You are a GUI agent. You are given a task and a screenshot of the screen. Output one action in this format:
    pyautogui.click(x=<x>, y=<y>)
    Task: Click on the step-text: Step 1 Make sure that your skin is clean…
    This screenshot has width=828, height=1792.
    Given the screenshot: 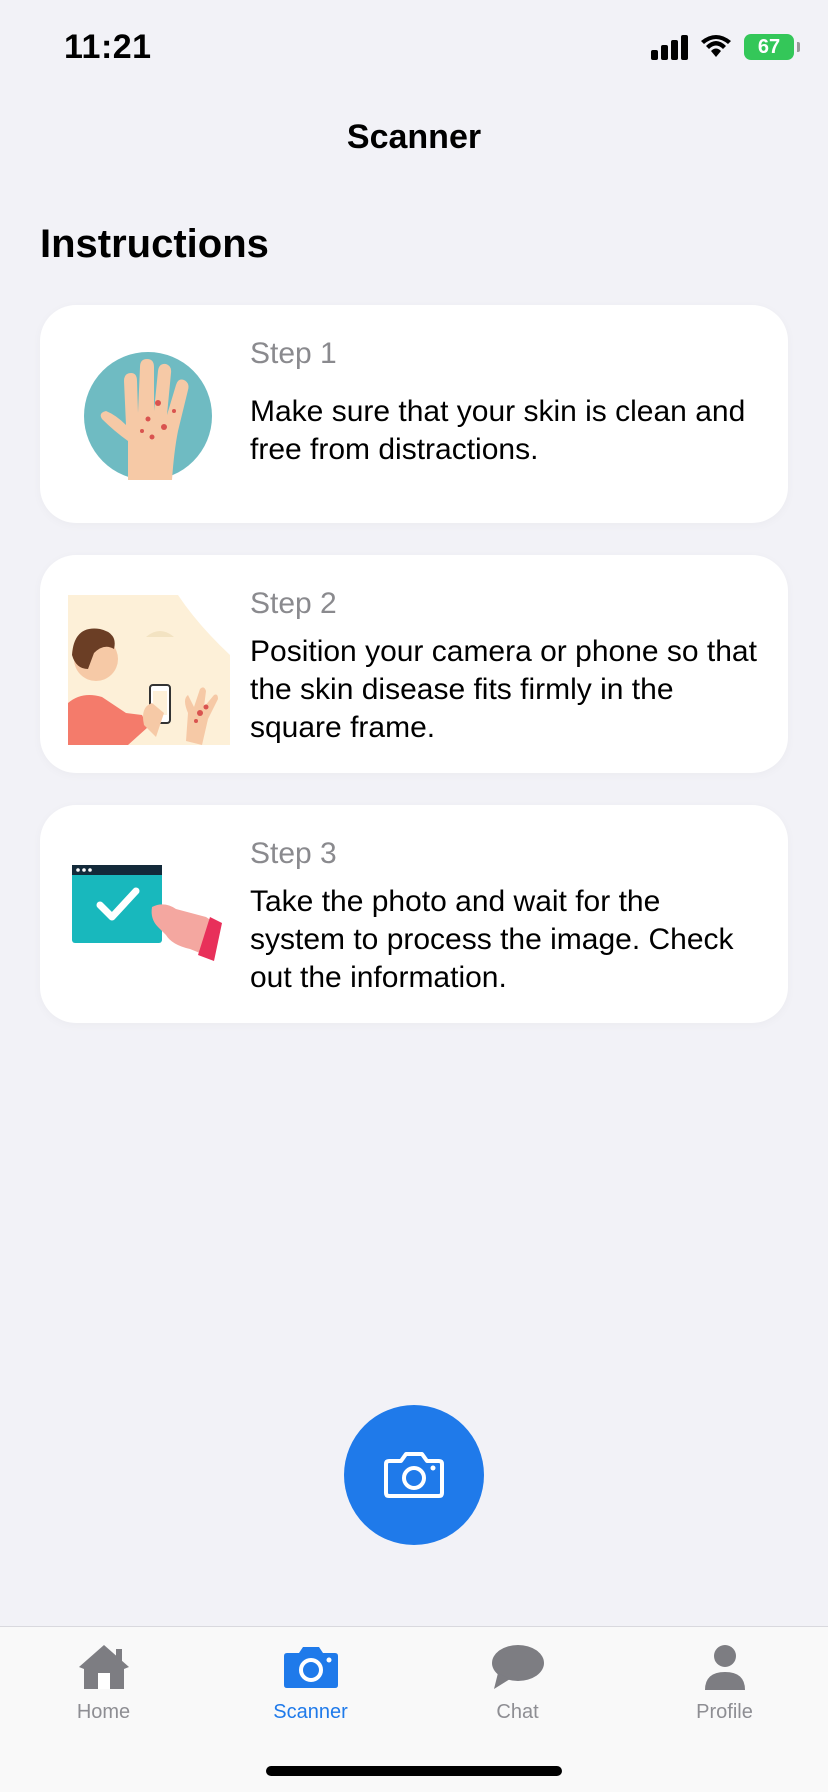 What is the action you would take?
    pyautogui.click(x=504, y=403)
    